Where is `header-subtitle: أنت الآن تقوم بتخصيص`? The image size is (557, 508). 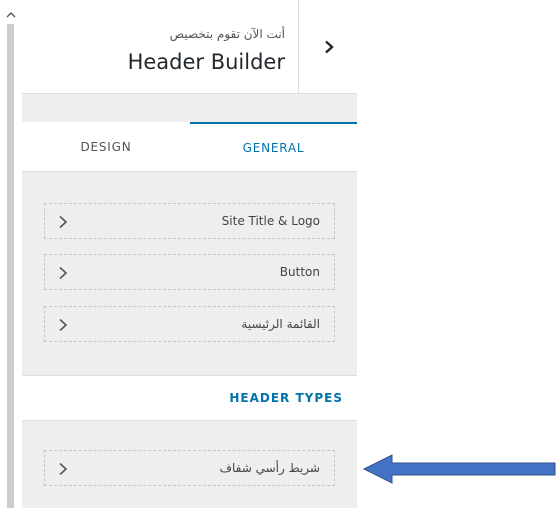 header-subtitle: أنت الآن تقوم بتخصيص is located at coordinates (227, 34).